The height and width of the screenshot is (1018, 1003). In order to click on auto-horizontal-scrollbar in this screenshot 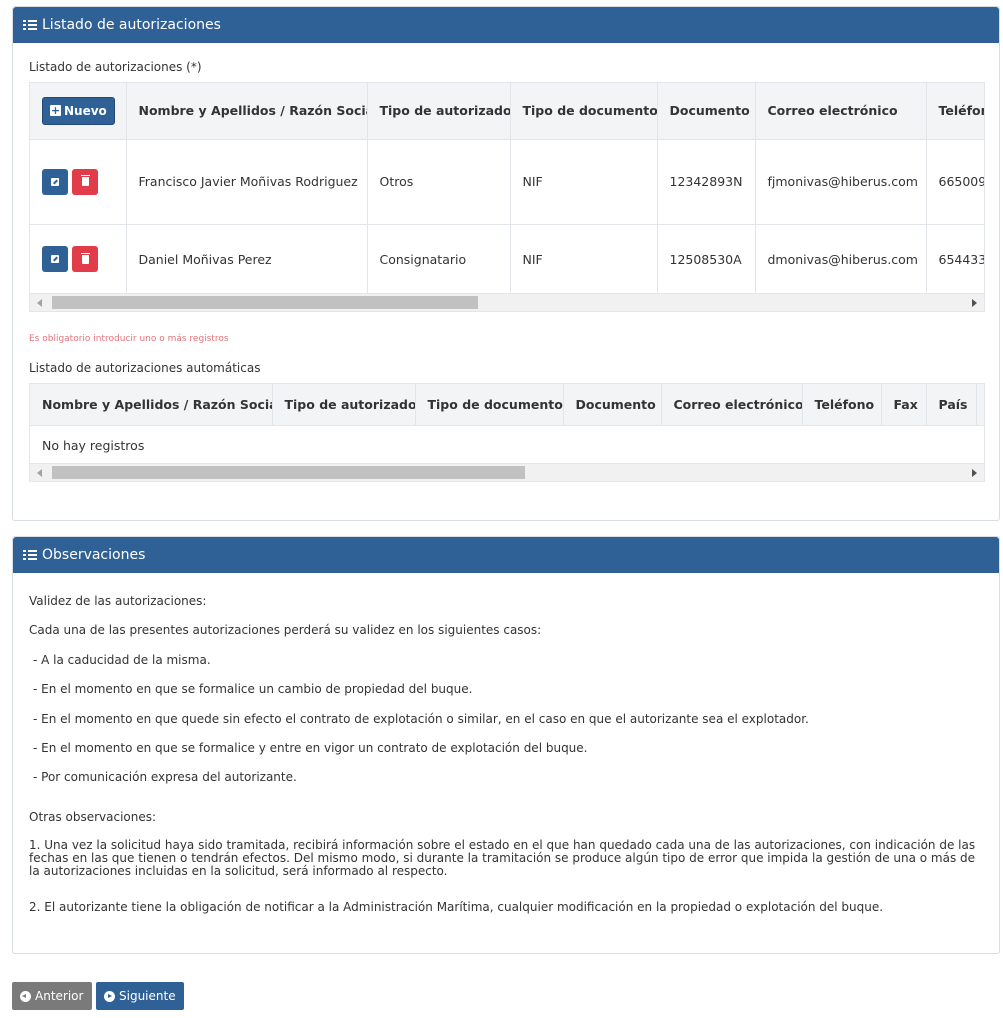, I will do `click(507, 473)`.